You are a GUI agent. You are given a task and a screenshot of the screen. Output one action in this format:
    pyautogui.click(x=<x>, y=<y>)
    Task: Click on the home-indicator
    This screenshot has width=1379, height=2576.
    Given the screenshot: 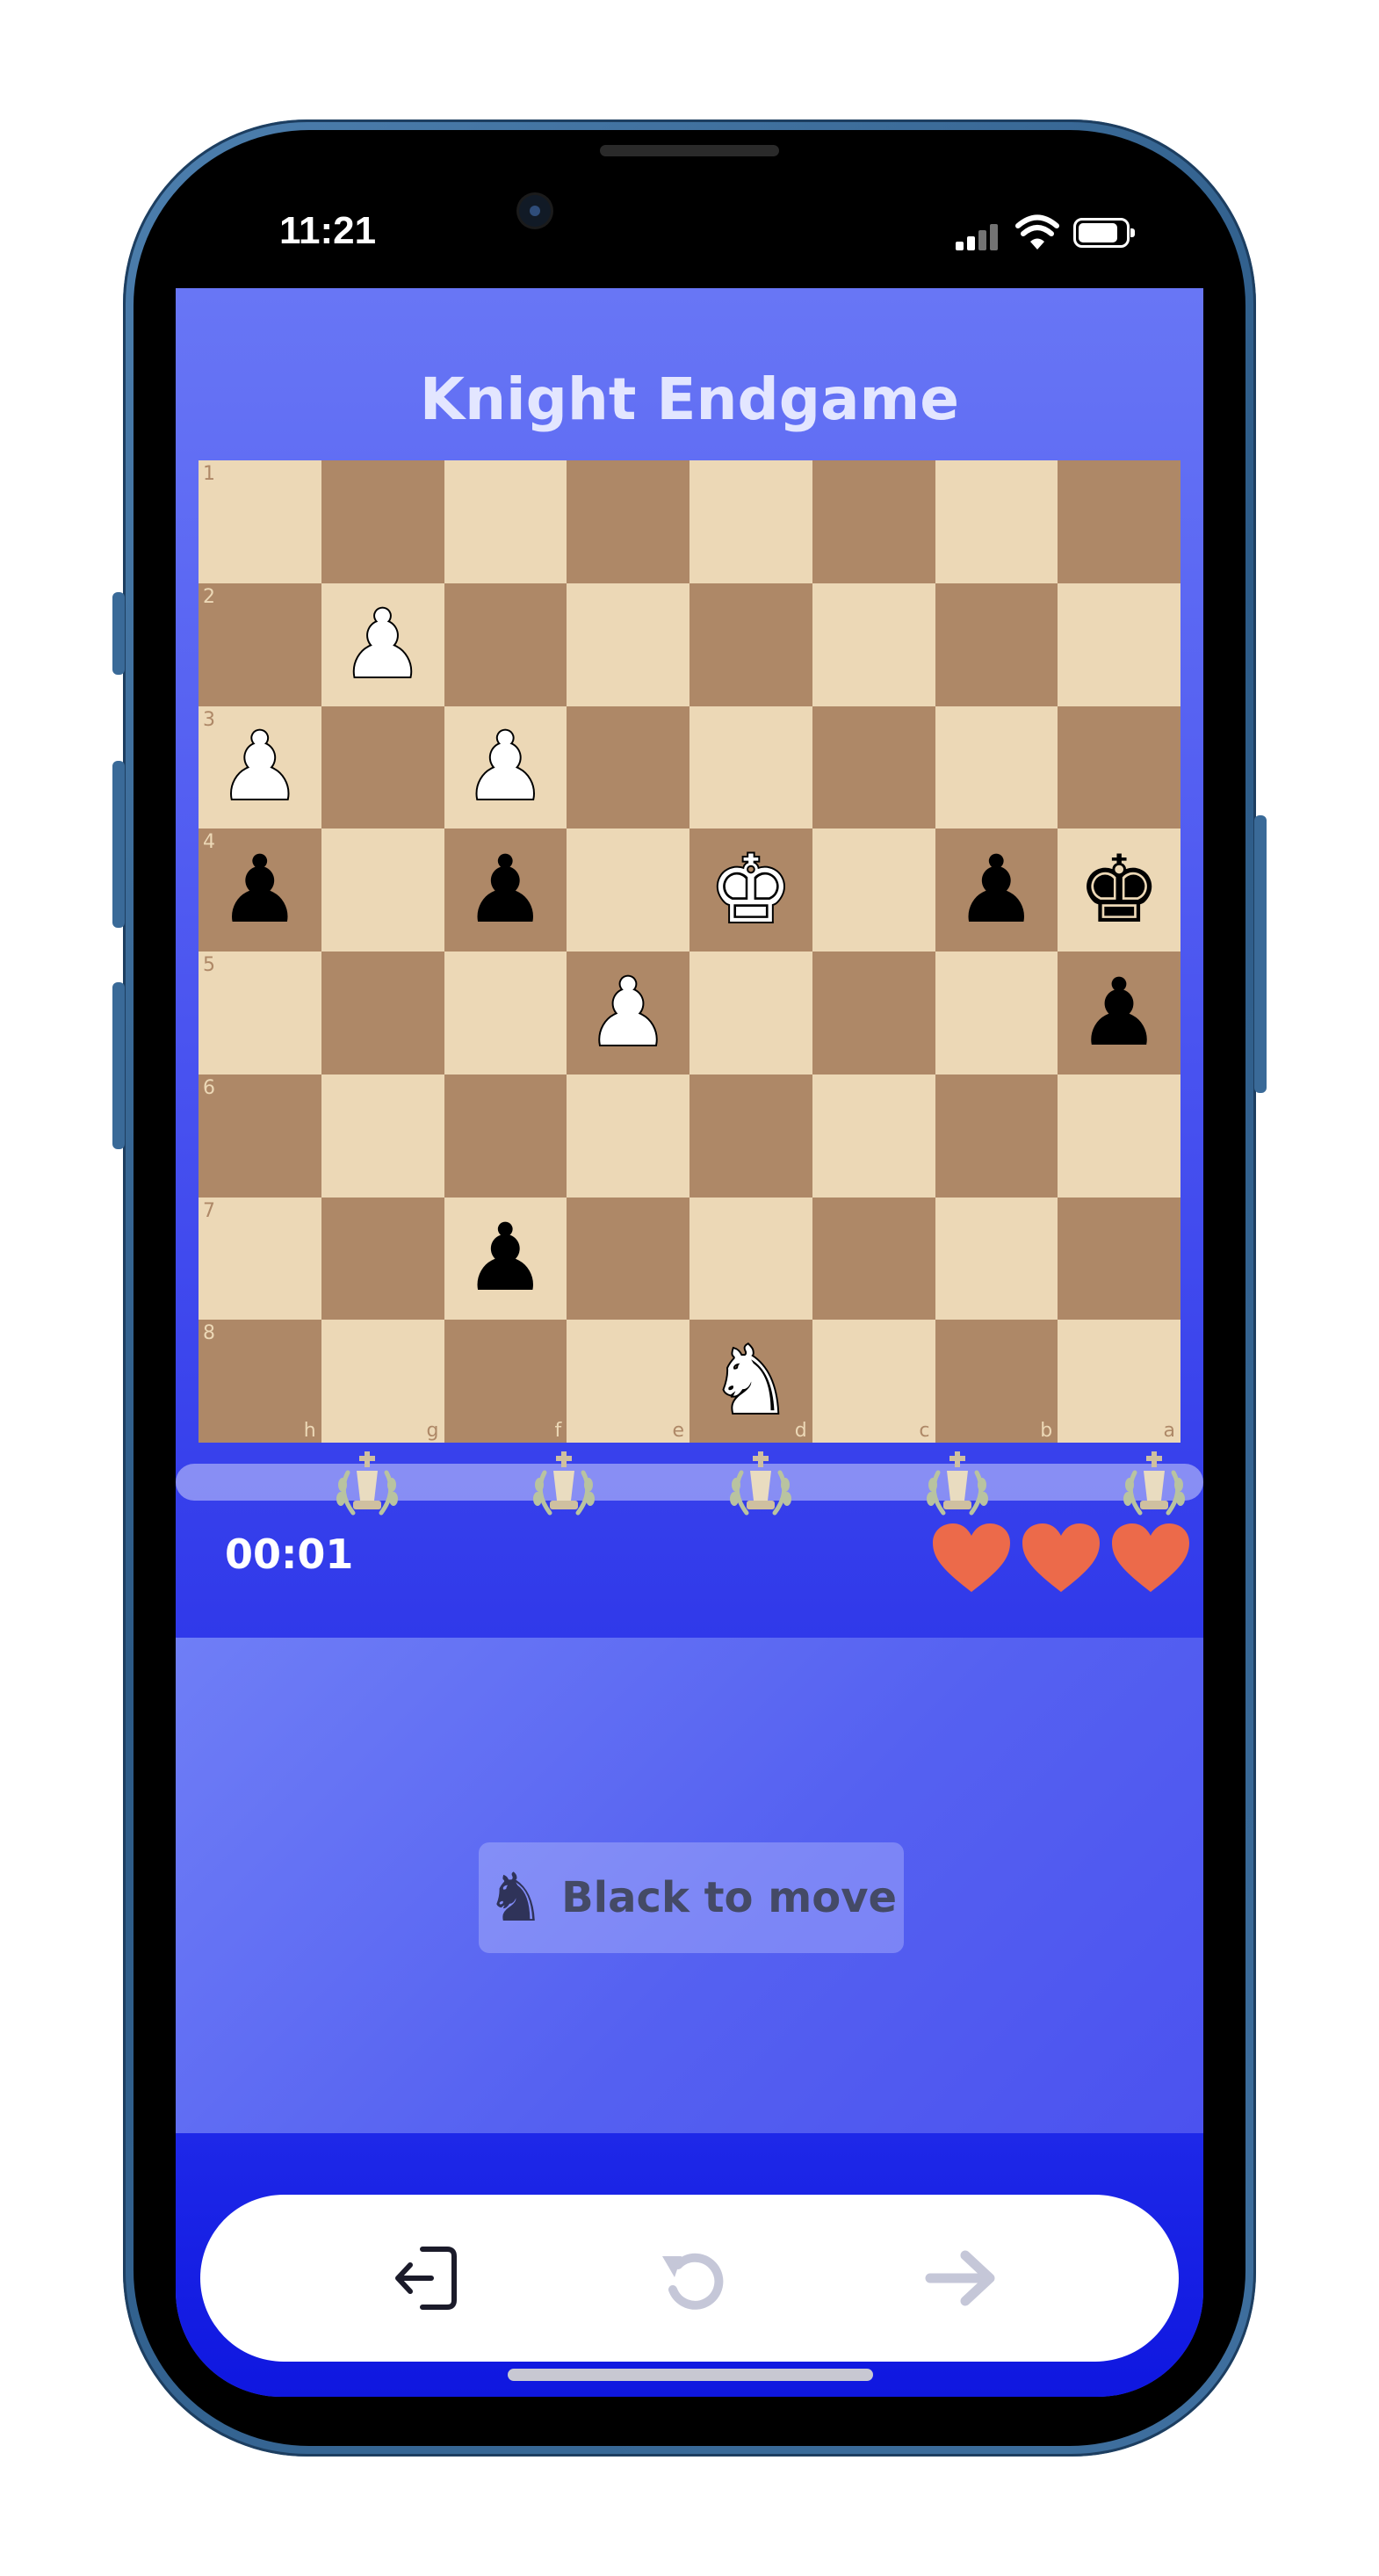 What is the action you would take?
    pyautogui.click(x=690, y=2375)
    